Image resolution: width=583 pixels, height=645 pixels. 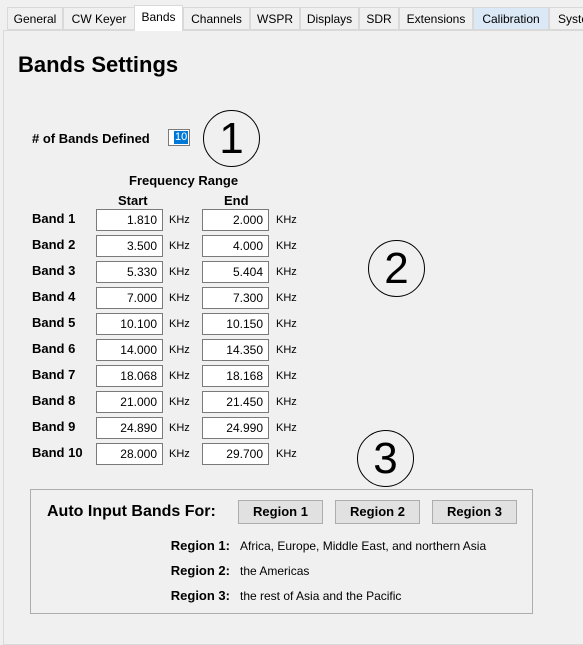 What do you see at coordinates (129, 298) in the screenshot?
I see `band-start-input: 7.000` at bounding box center [129, 298].